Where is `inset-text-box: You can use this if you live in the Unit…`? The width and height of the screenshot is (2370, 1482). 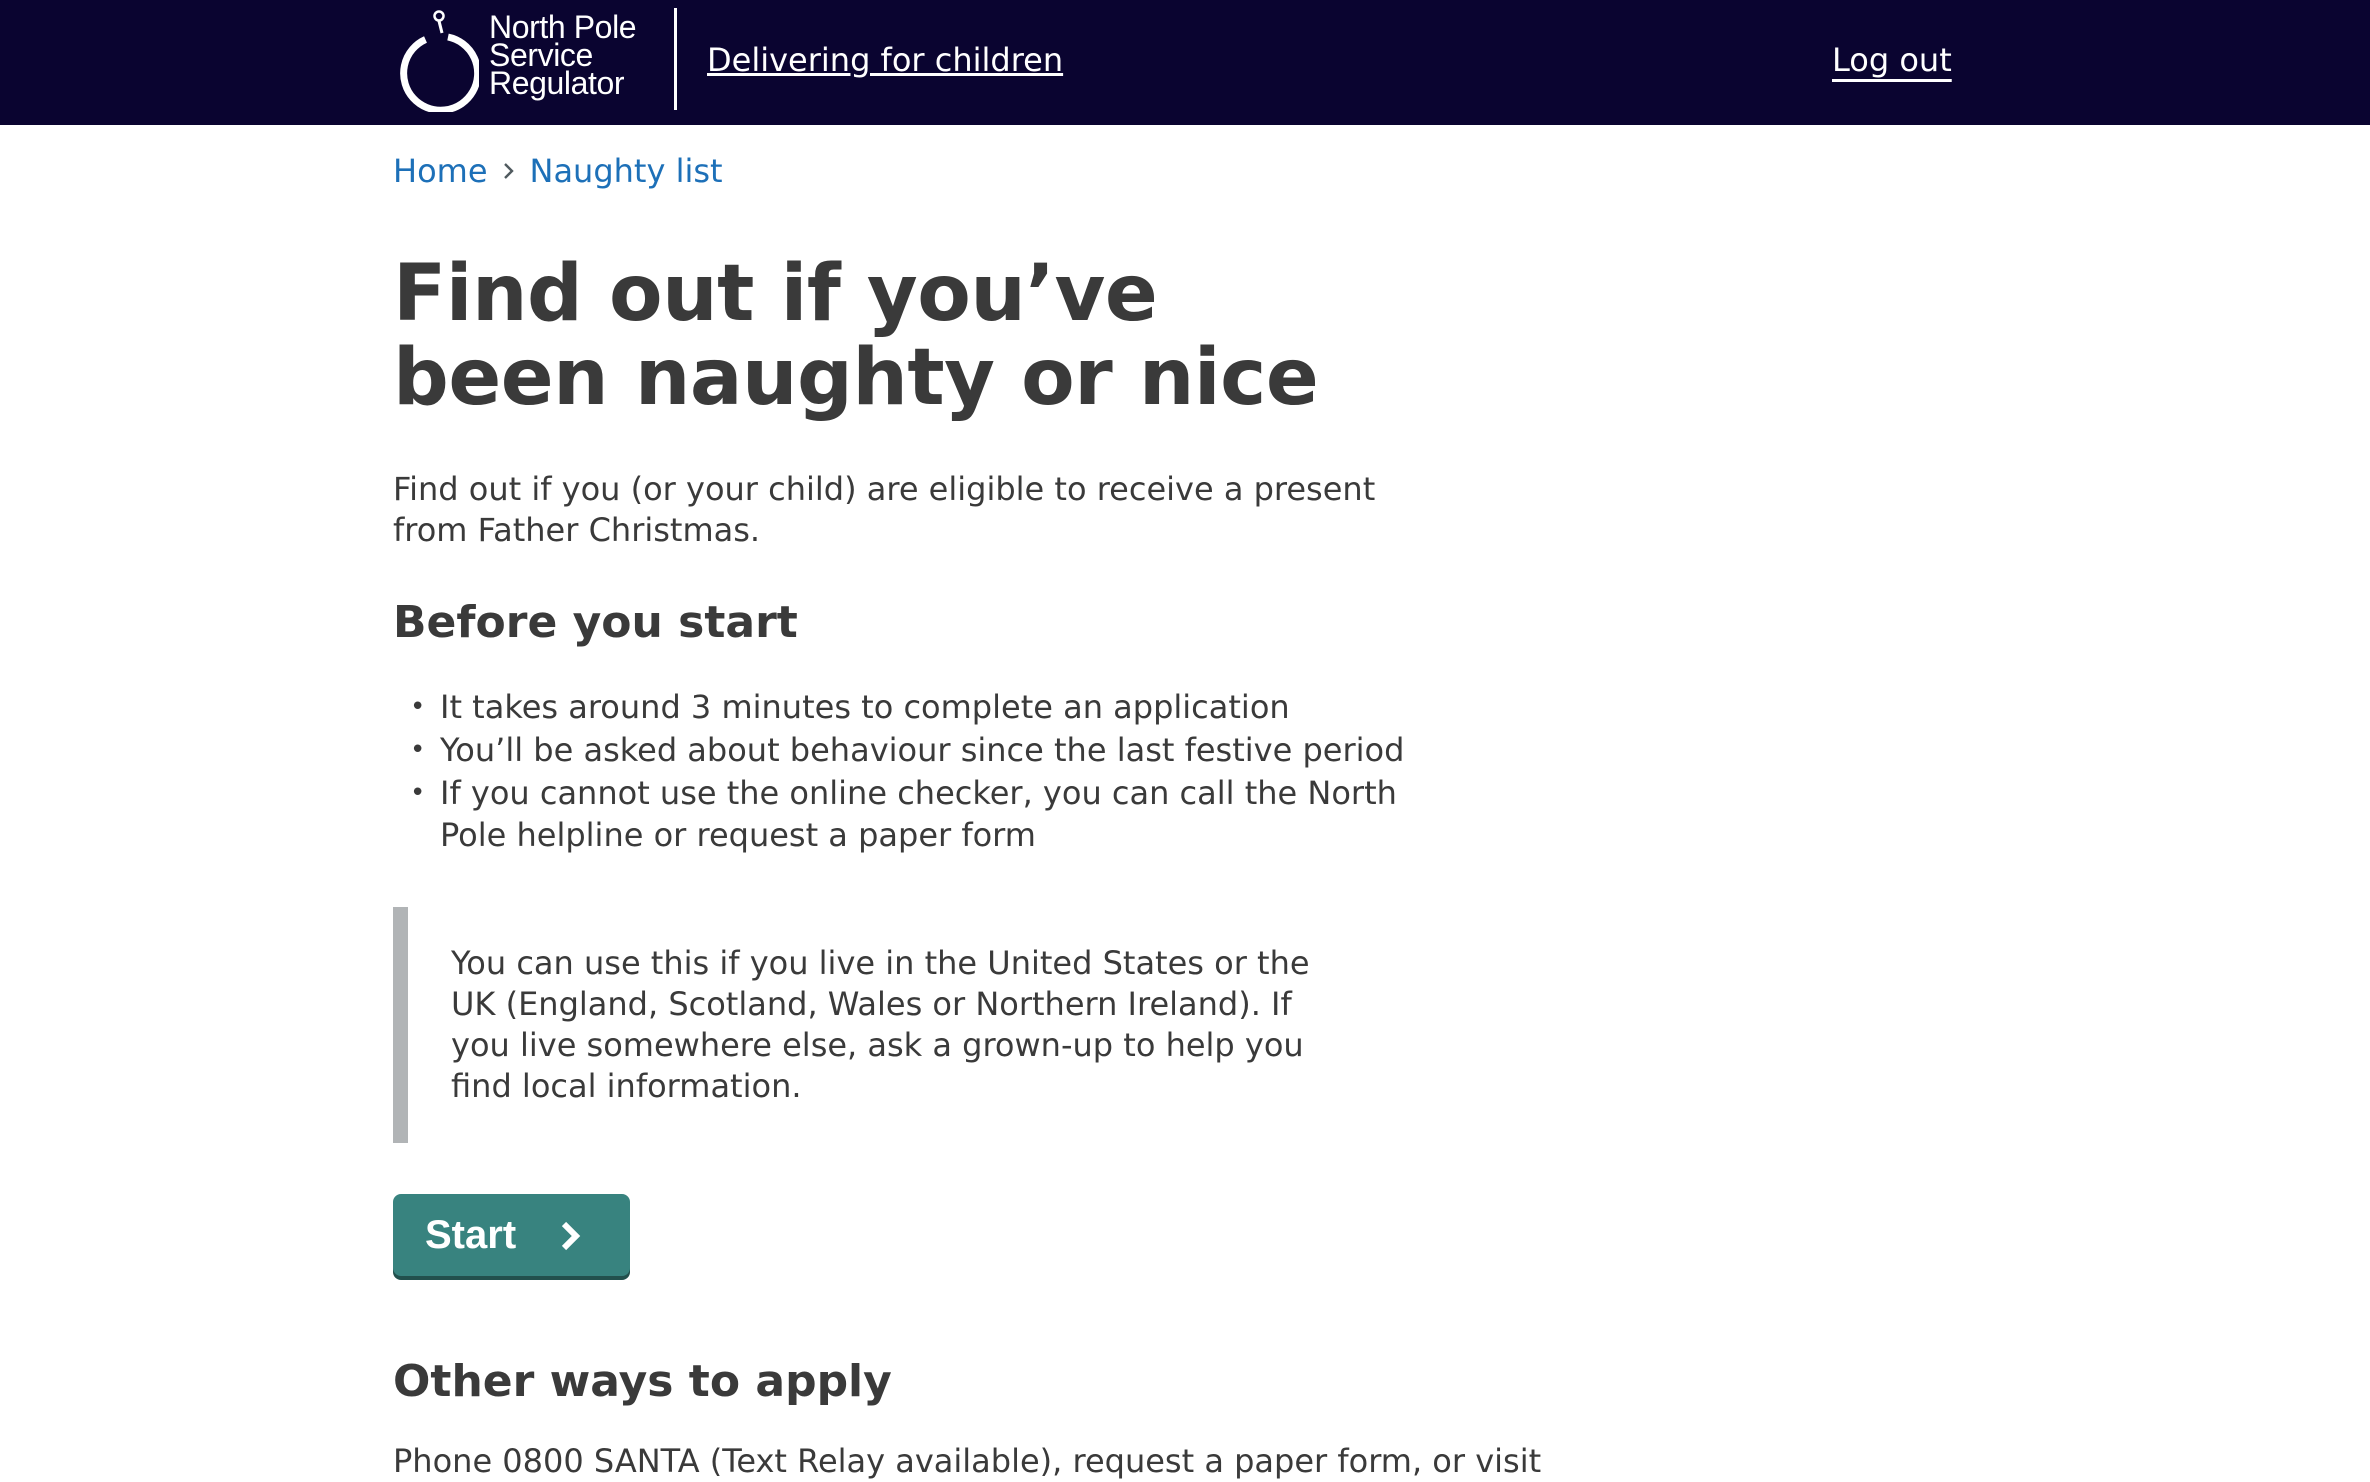 inset-text-box: You can use this if you live in the Unit… is located at coordinates (873, 1025).